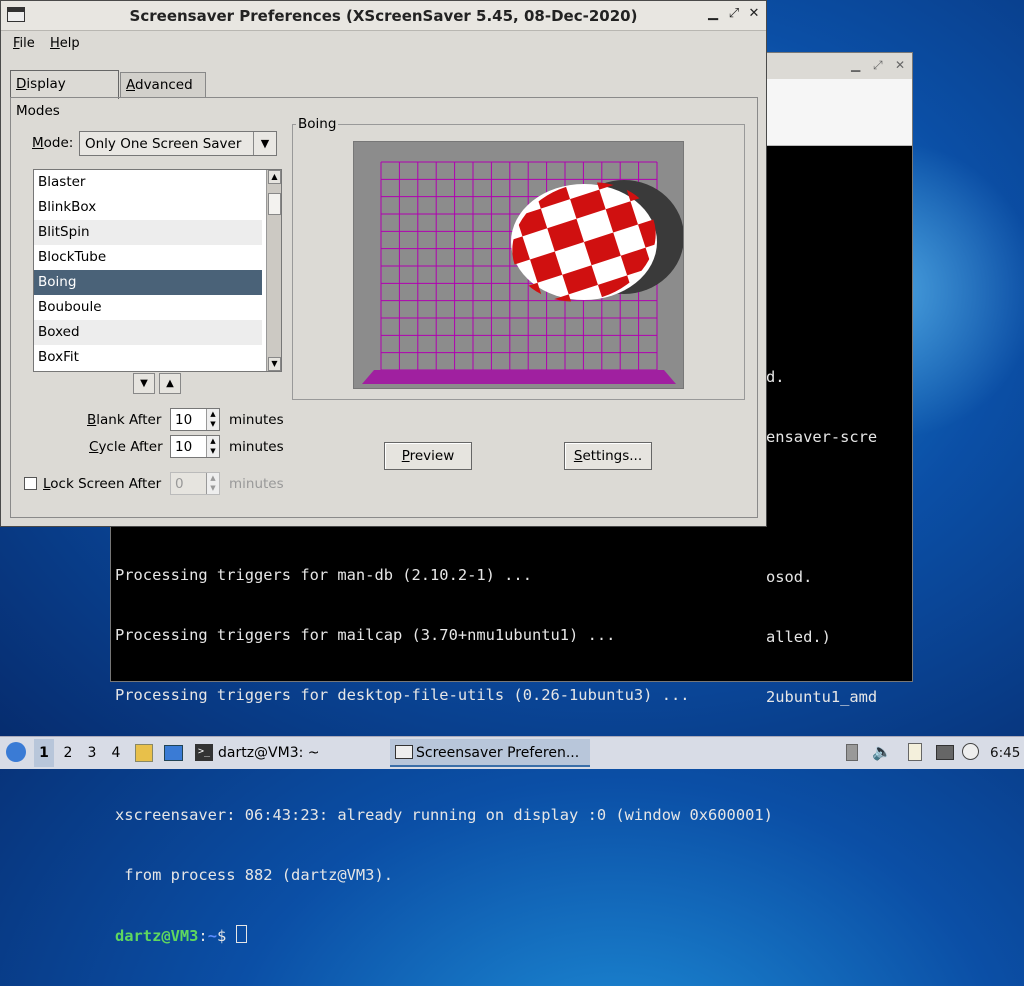 The height and width of the screenshot is (986, 1024). What do you see at coordinates (900, 65) in the screenshot?
I see `terminal-close-icon: ✕` at bounding box center [900, 65].